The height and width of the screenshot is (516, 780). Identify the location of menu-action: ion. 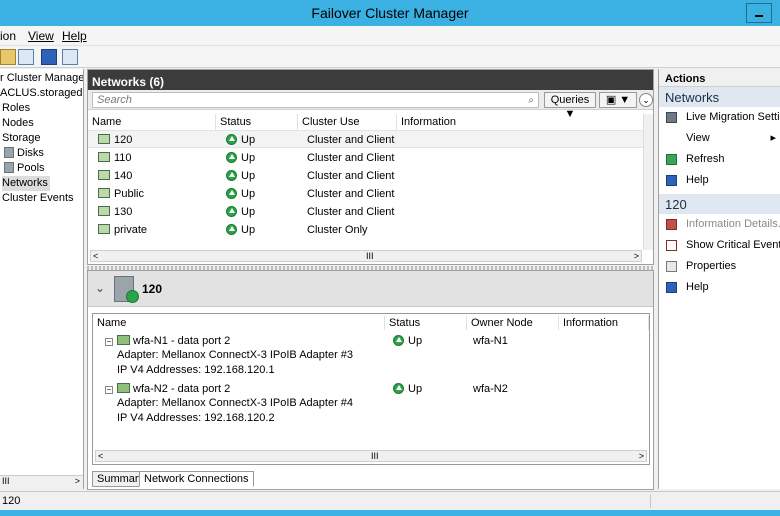
(8, 36).